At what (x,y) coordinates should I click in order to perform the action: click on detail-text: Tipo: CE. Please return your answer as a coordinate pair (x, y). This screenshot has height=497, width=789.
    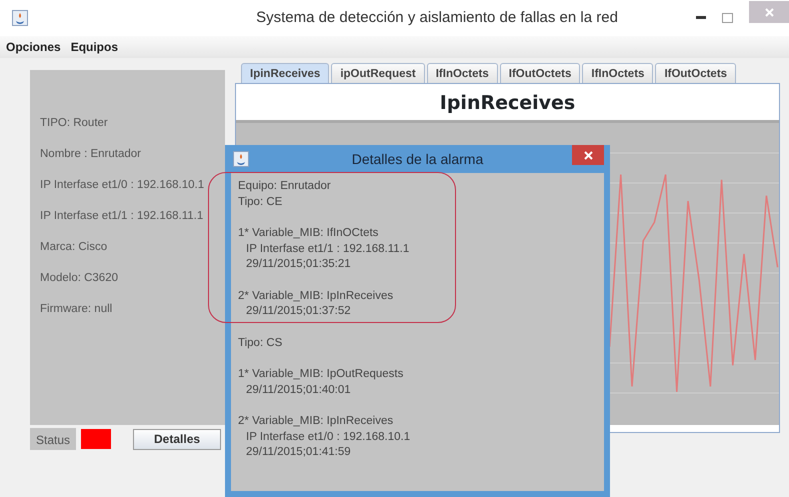
    Looking at the image, I should click on (260, 202).